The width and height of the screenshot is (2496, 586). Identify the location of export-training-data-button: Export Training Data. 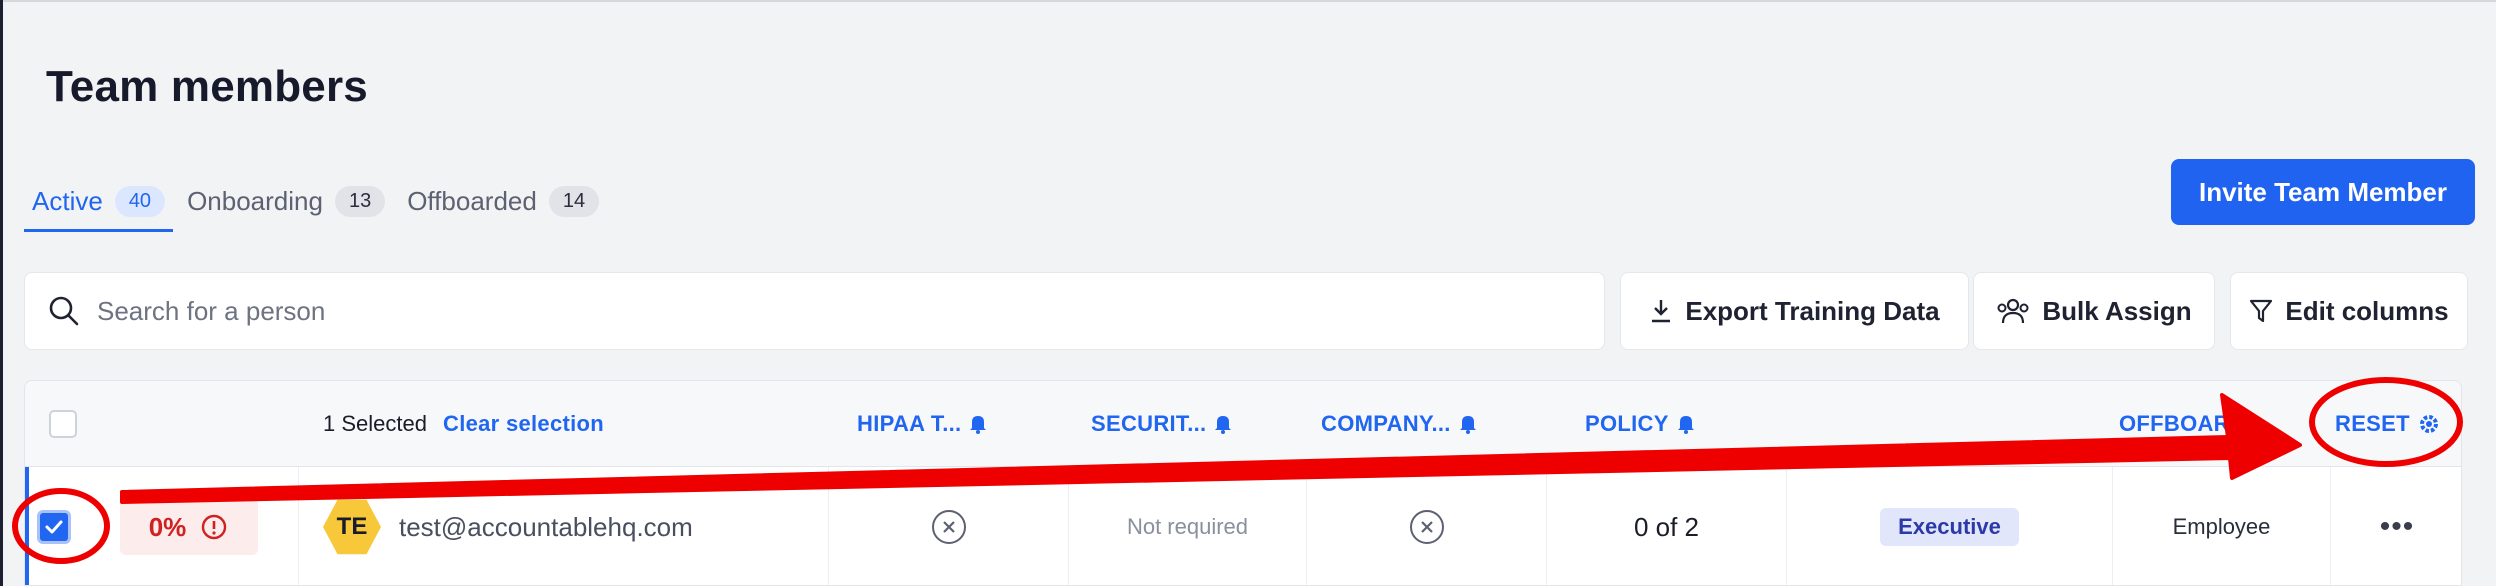
(1794, 311).